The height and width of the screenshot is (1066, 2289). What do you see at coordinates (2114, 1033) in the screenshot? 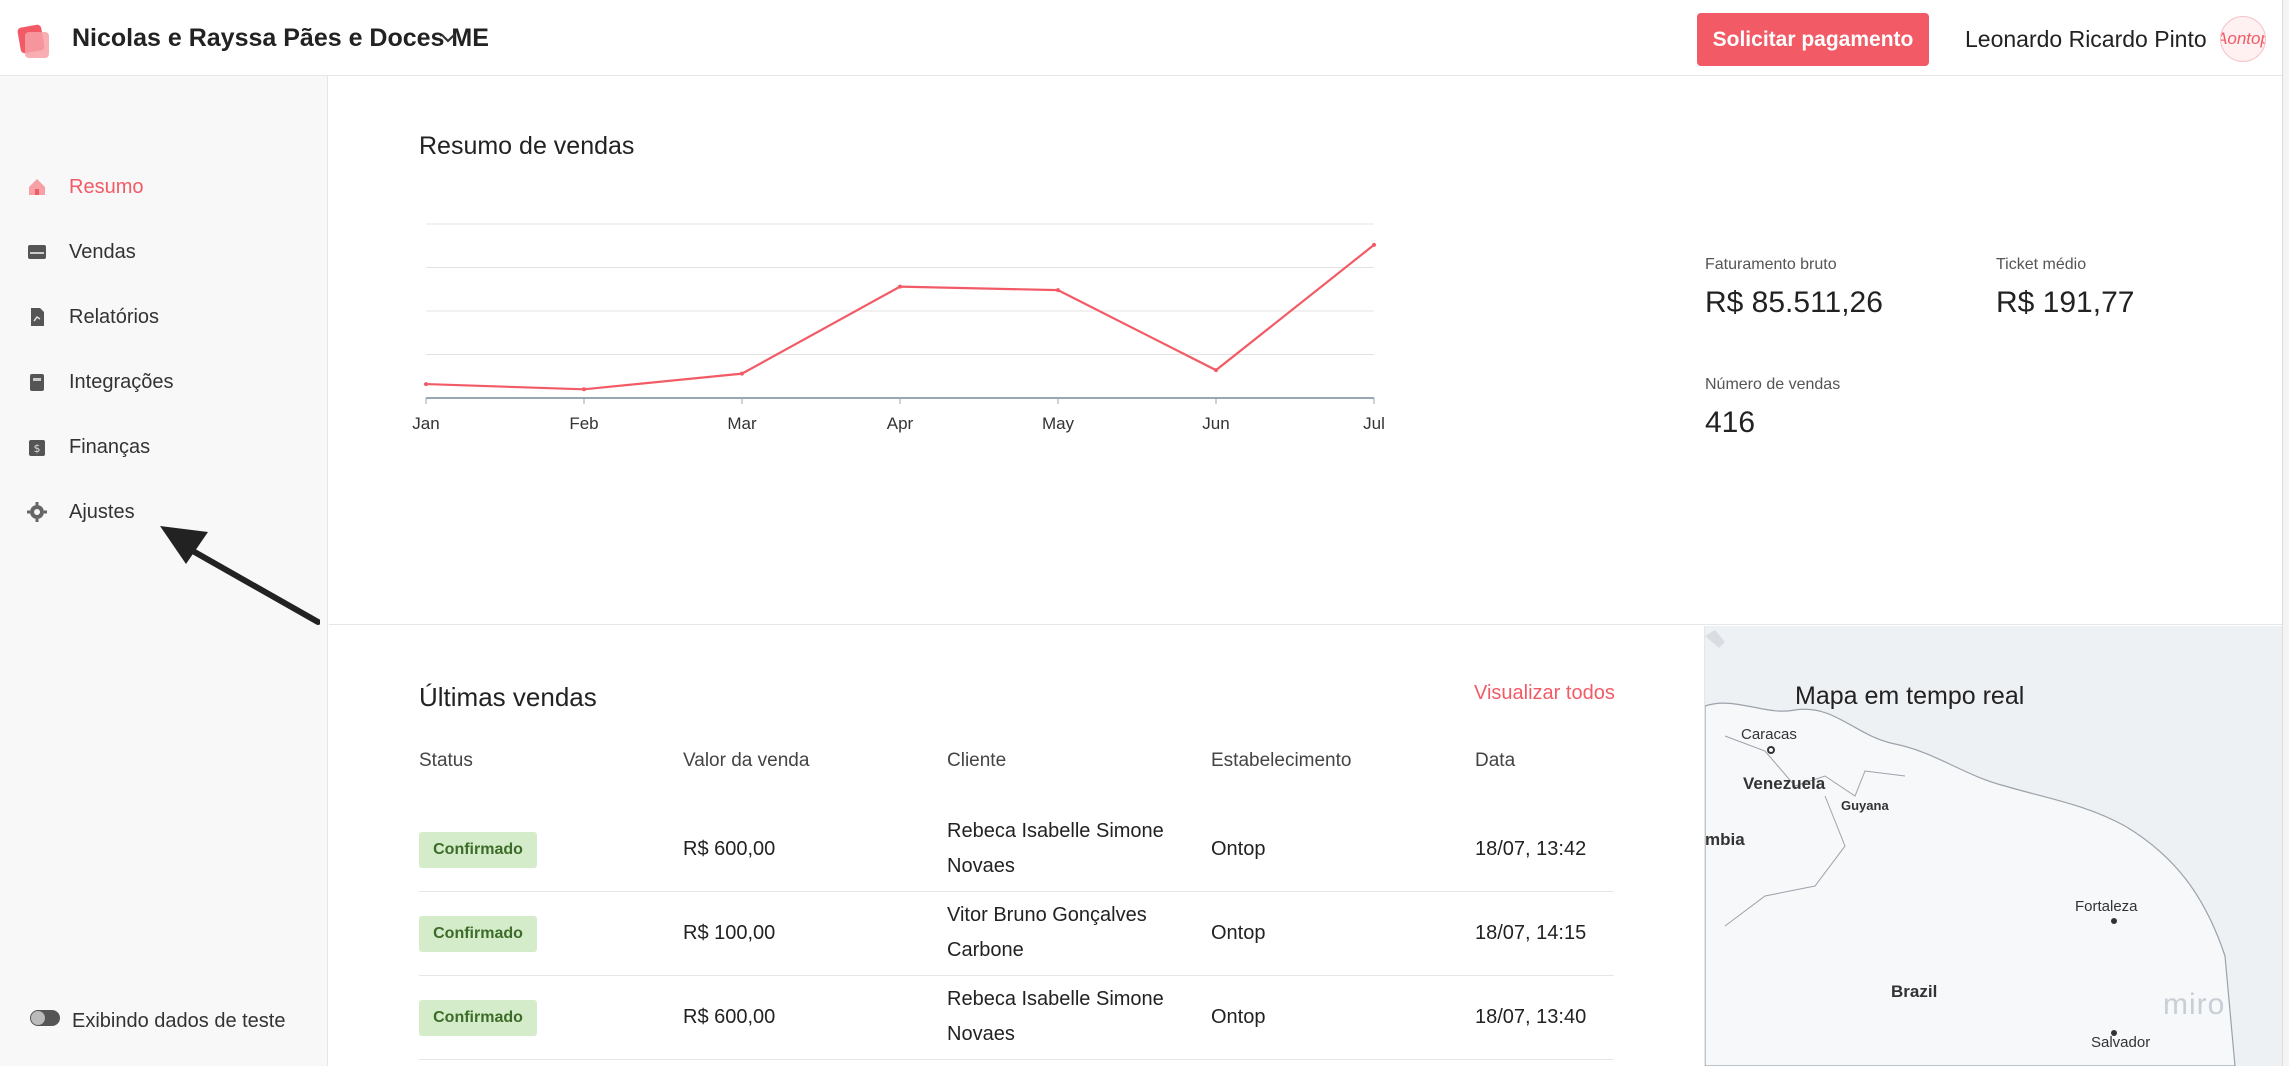
I see `salvador-marker` at bounding box center [2114, 1033].